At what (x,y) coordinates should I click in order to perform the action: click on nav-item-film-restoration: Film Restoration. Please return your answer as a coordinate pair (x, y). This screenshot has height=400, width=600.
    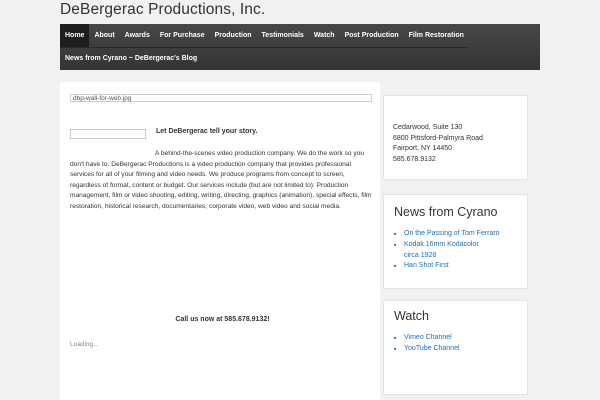
    Looking at the image, I should click on (436, 35).